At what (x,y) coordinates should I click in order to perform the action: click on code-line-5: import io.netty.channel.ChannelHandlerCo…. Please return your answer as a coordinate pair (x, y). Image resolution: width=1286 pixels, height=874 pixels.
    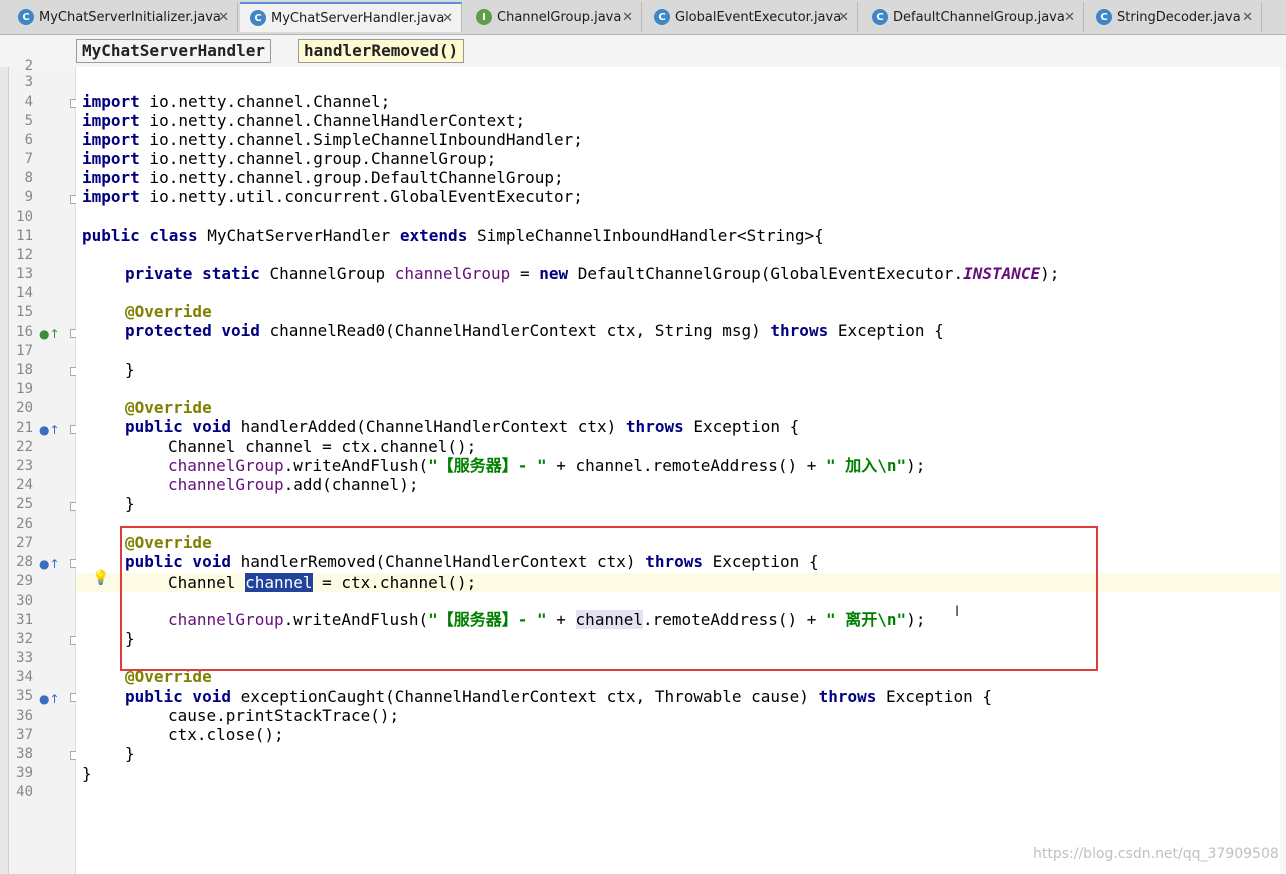
    Looking at the image, I should click on (304, 120).